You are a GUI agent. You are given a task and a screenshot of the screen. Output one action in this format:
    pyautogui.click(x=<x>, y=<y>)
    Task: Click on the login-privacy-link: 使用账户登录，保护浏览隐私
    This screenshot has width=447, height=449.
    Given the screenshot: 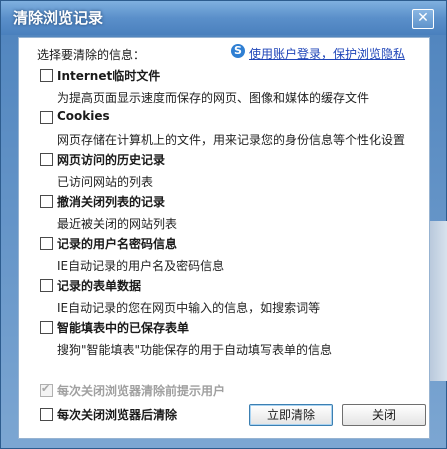 What is the action you would take?
    pyautogui.click(x=327, y=53)
    